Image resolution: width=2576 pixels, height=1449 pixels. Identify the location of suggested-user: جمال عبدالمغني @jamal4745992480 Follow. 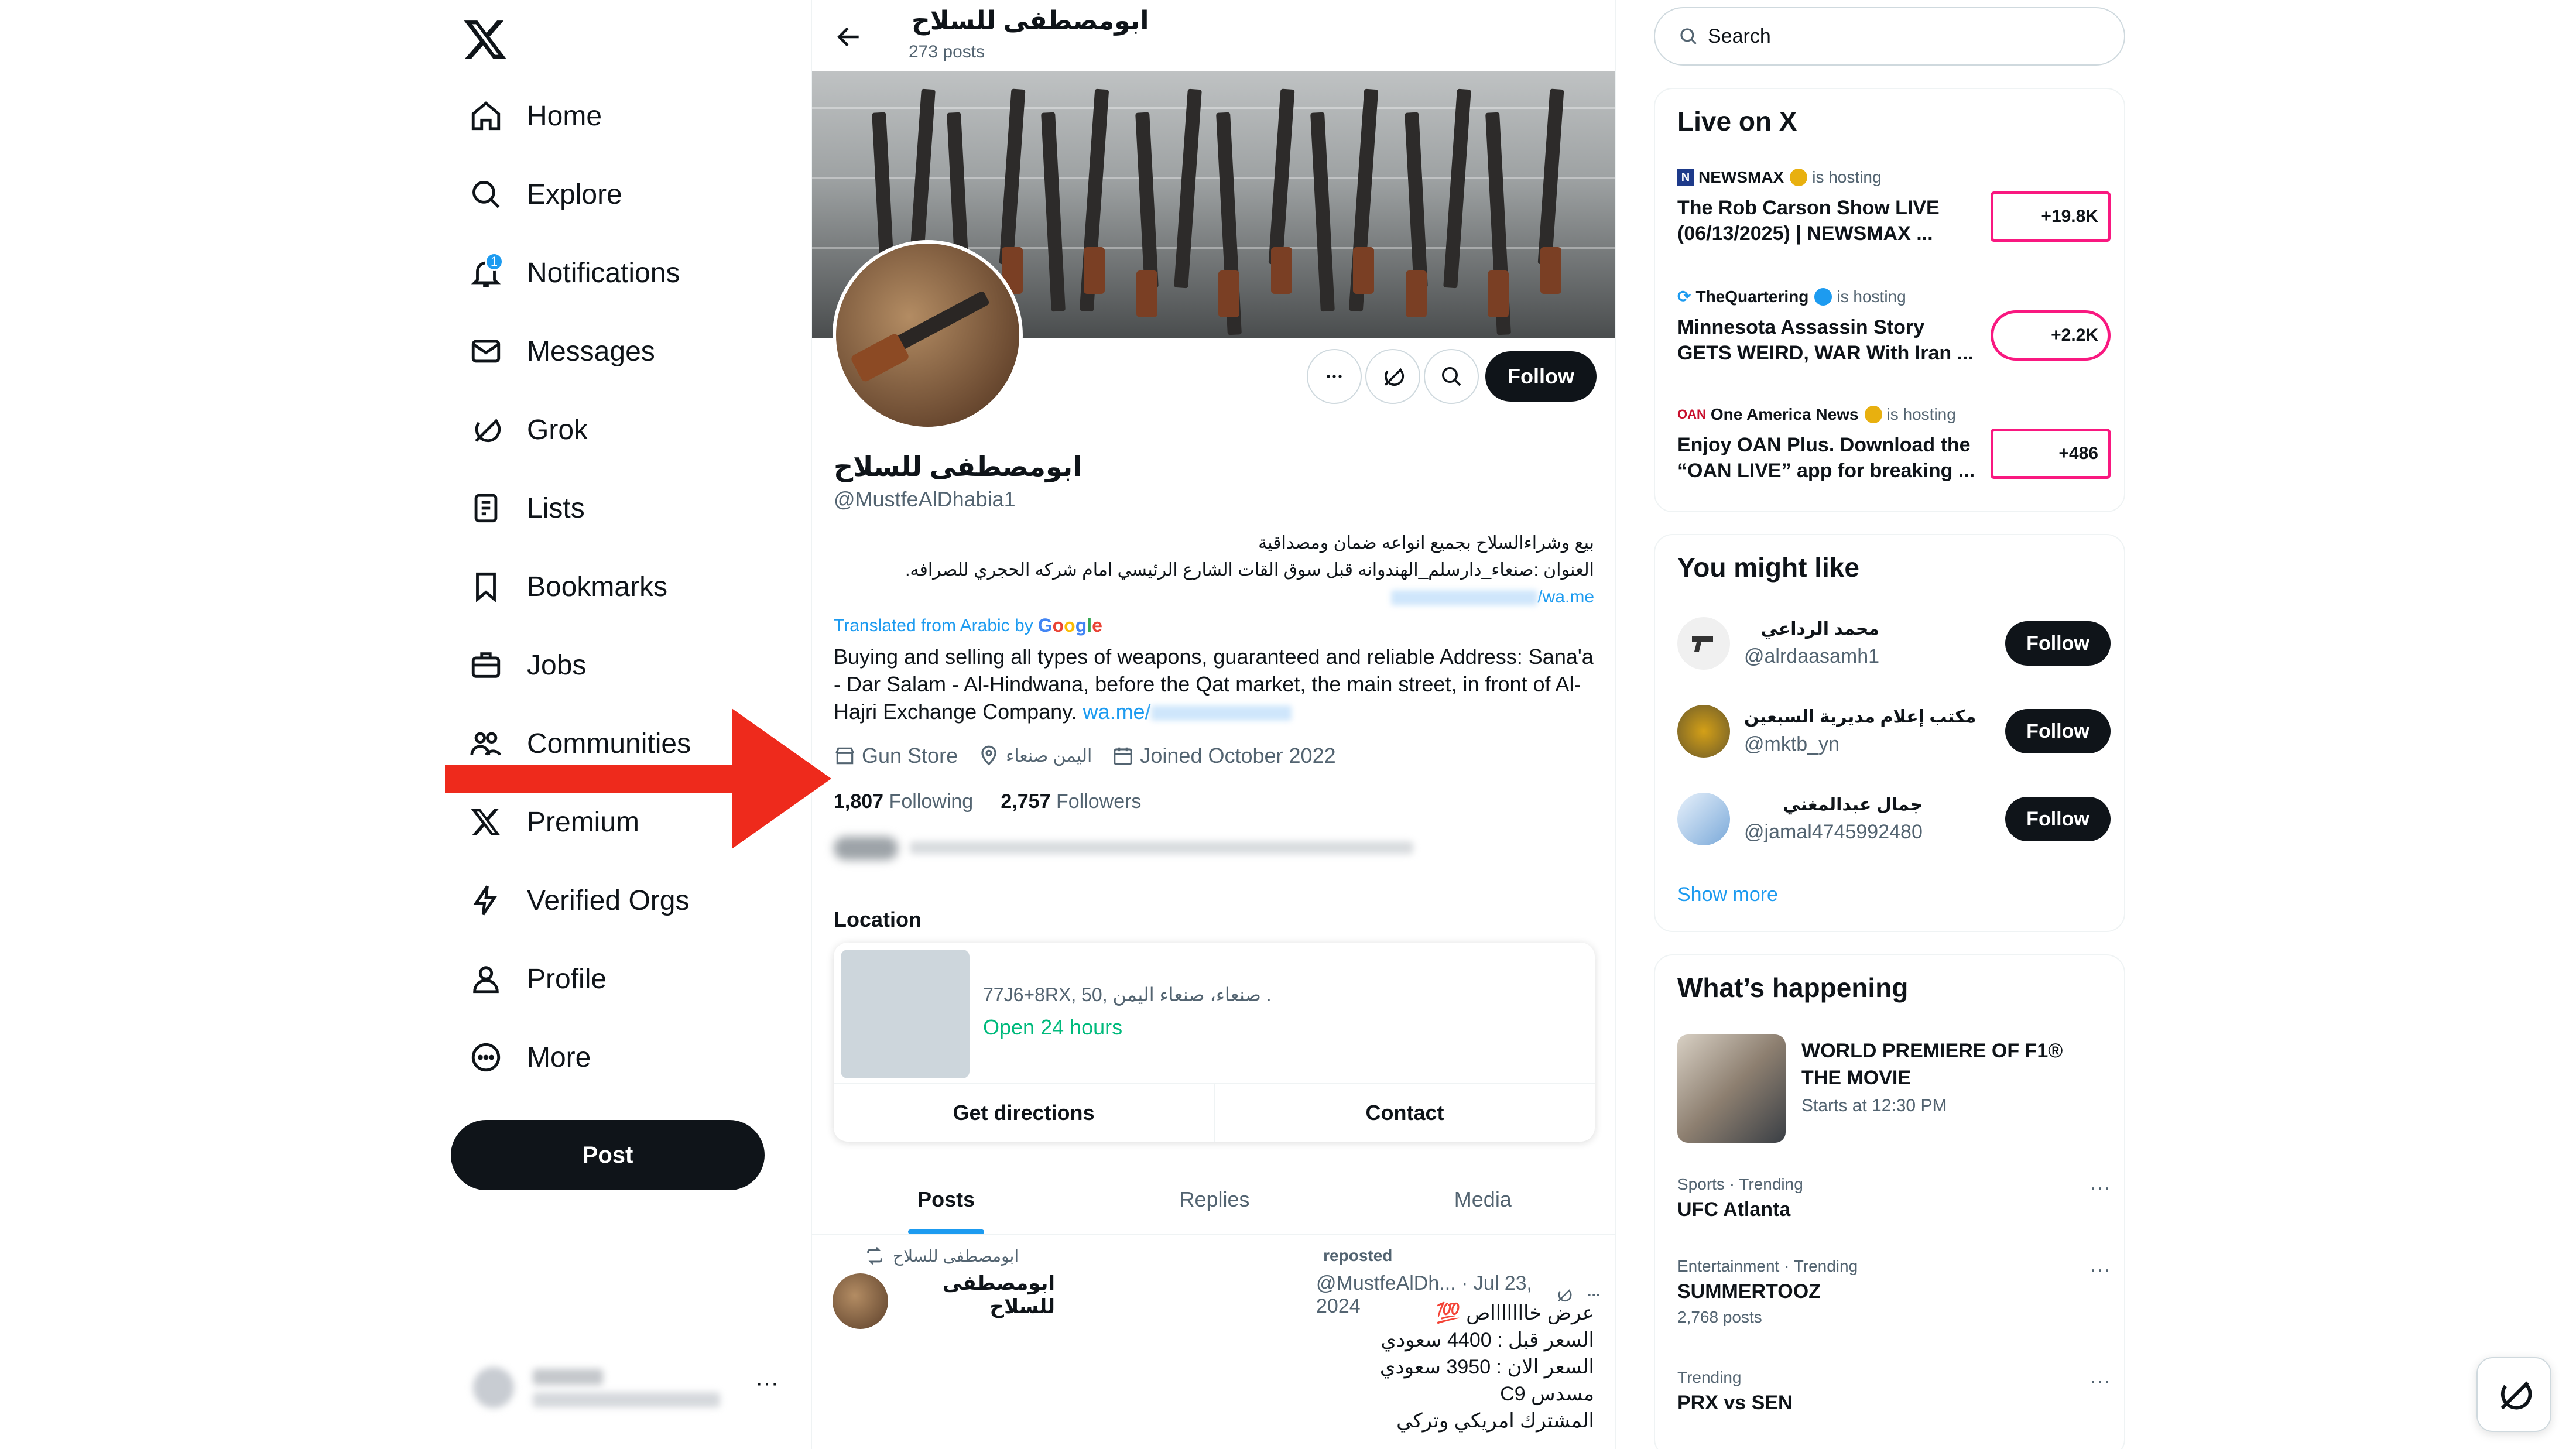
(1894, 819).